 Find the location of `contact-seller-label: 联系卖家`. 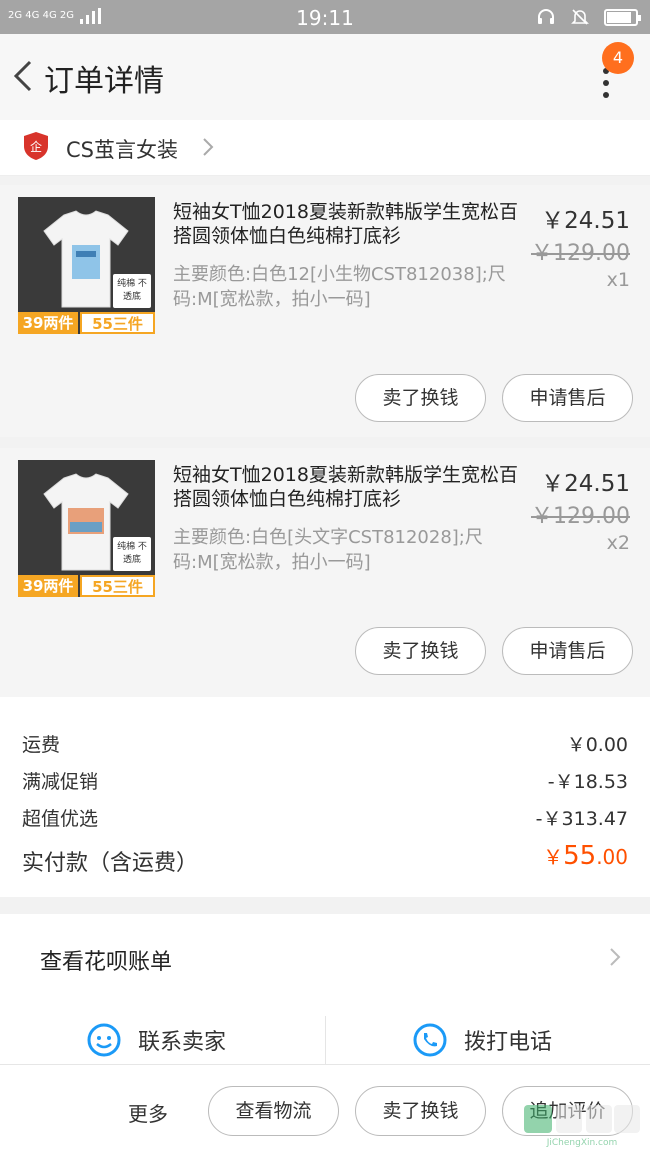

contact-seller-label: 联系卖家 is located at coordinates (182, 1042).